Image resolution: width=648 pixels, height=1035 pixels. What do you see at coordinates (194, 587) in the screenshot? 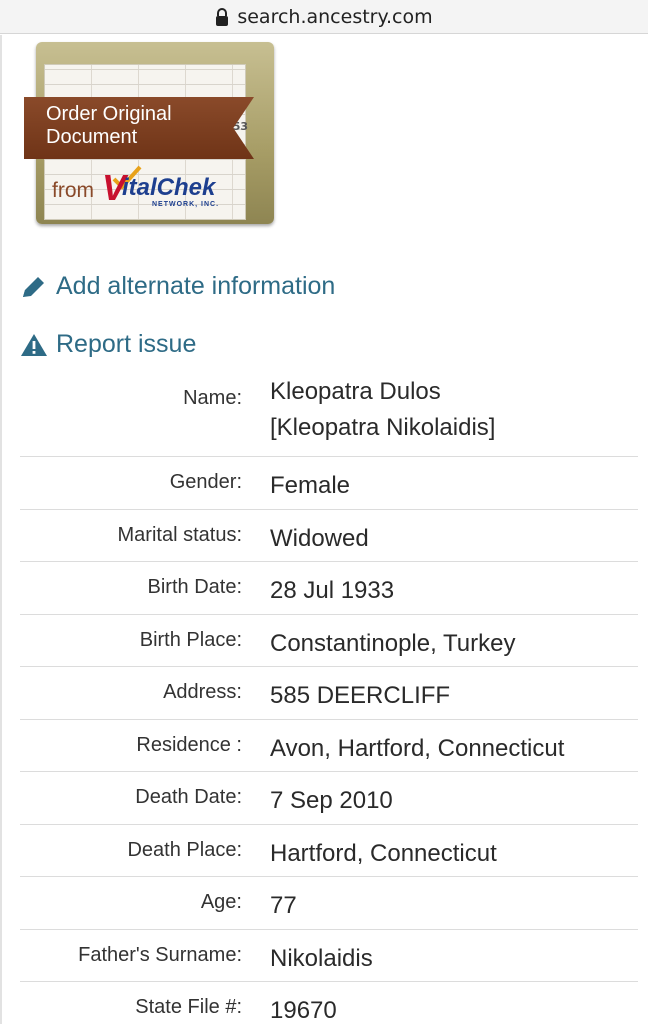
I see `birth-date-label: Birth Date:` at bounding box center [194, 587].